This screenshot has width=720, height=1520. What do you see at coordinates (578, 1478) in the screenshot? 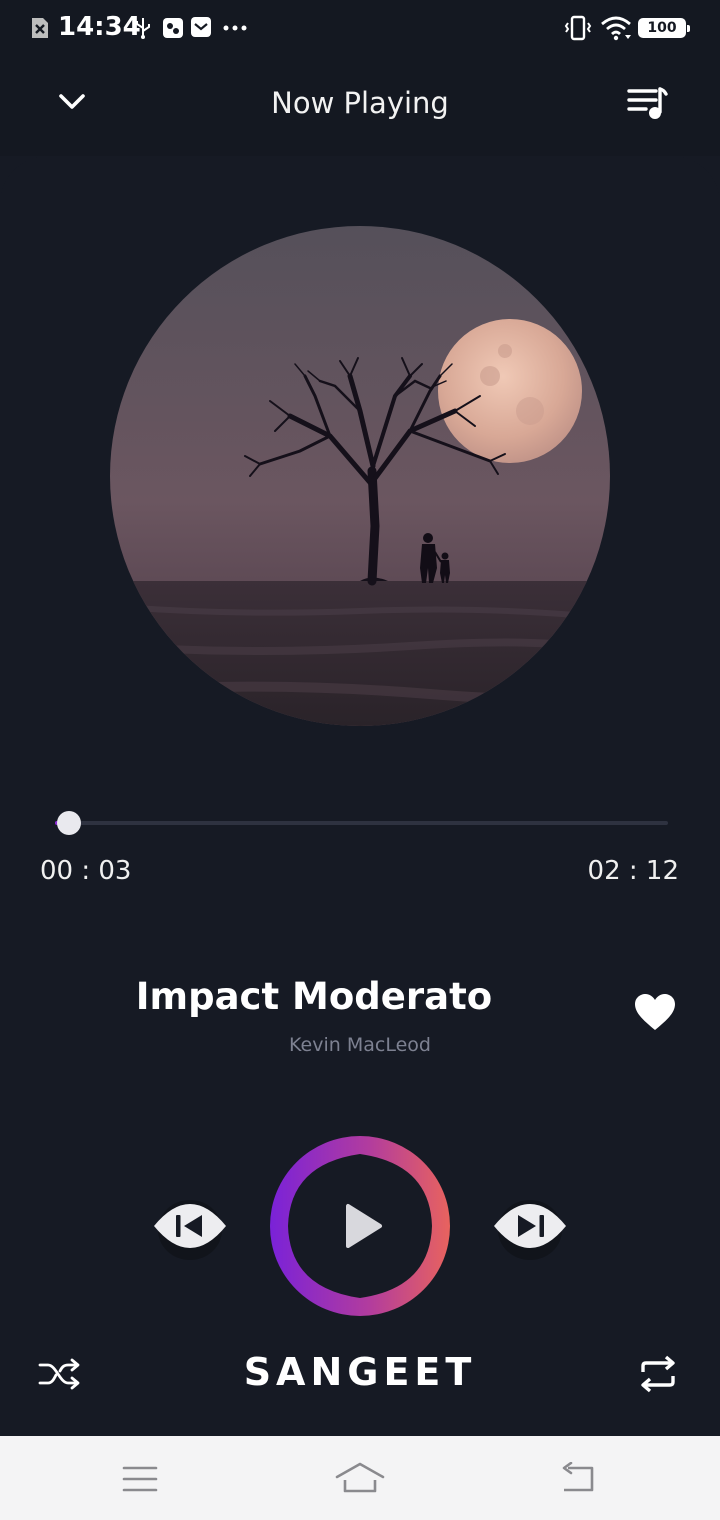
I see `back-icon` at bounding box center [578, 1478].